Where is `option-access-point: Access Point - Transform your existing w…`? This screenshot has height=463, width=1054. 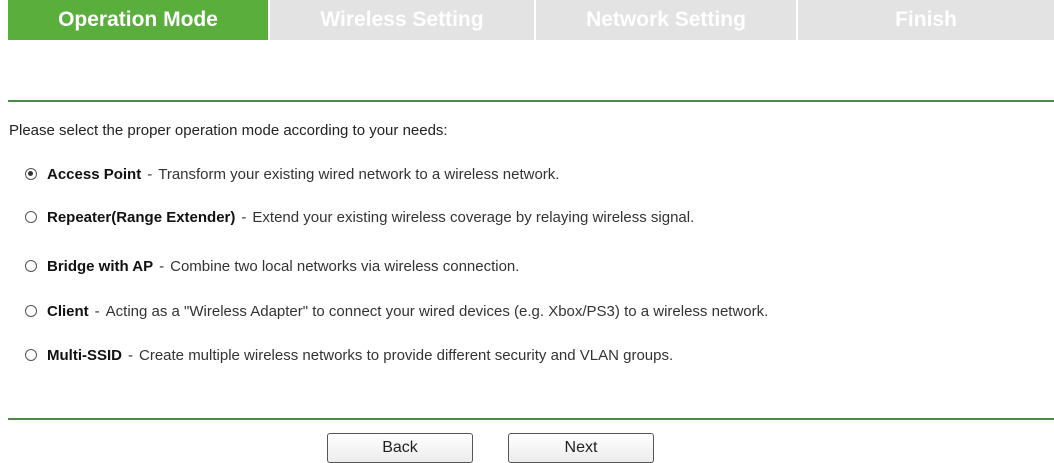 option-access-point: Access Point - Transform your existing w… is located at coordinates (292, 174).